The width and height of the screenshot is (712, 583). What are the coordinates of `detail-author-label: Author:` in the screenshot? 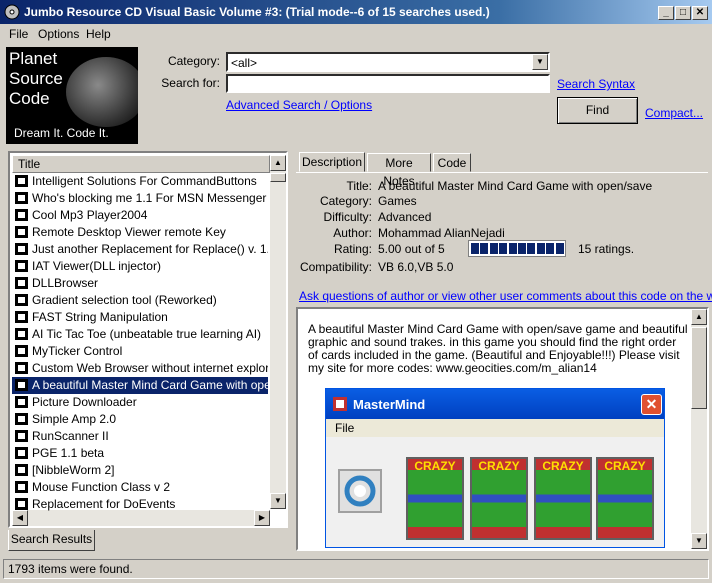 It's located at (352, 233).